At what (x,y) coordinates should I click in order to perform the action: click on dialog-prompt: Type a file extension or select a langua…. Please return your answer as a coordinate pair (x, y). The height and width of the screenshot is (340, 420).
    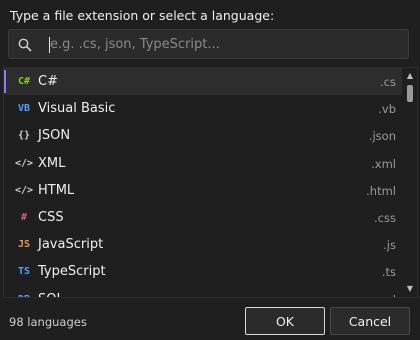
    Looking at the image, I should click on (142, 15).